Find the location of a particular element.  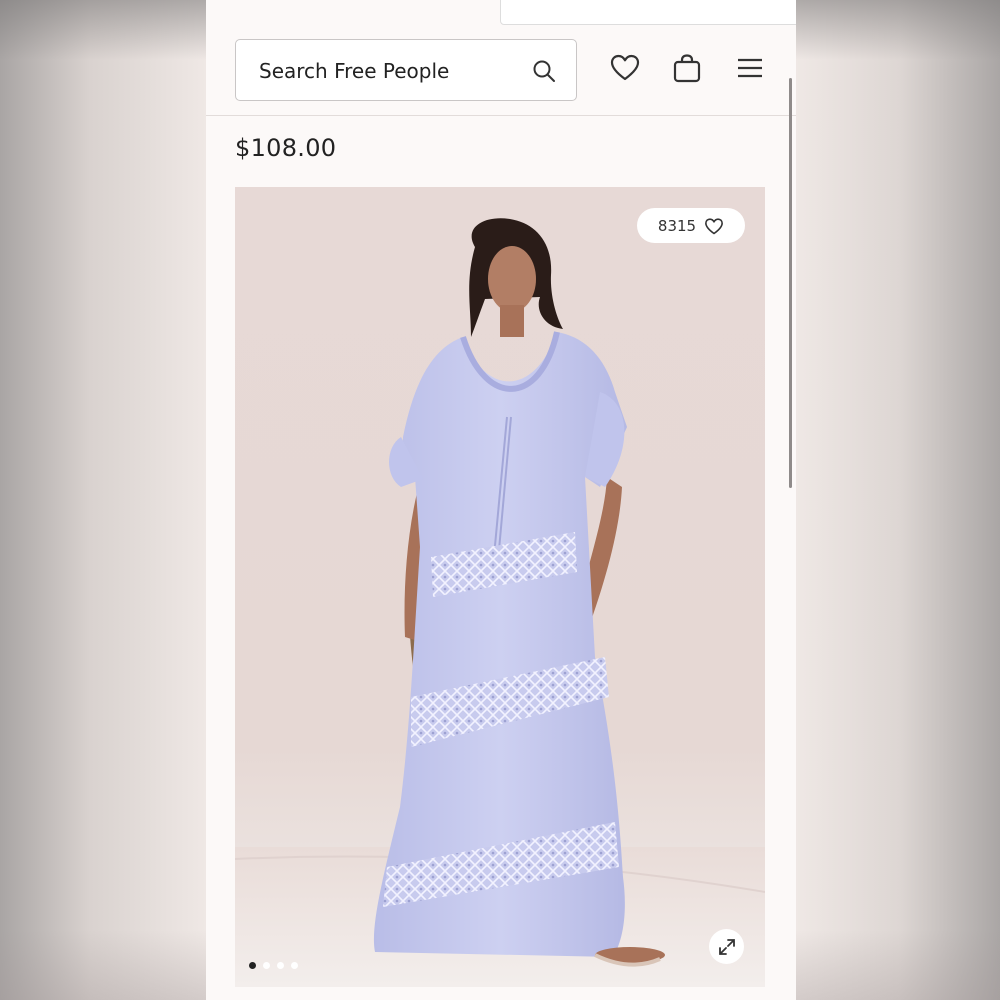

expand-image-button is located at coordinates (726, 946).